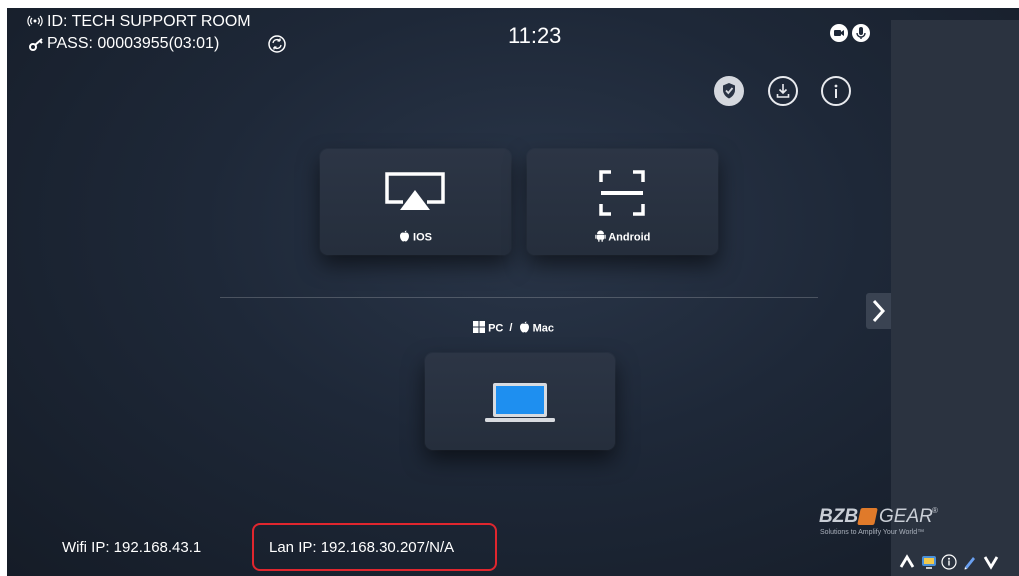 This screenshot has height=576, width=1019. I want to click on bottom-toolbar, so click(958, 563).